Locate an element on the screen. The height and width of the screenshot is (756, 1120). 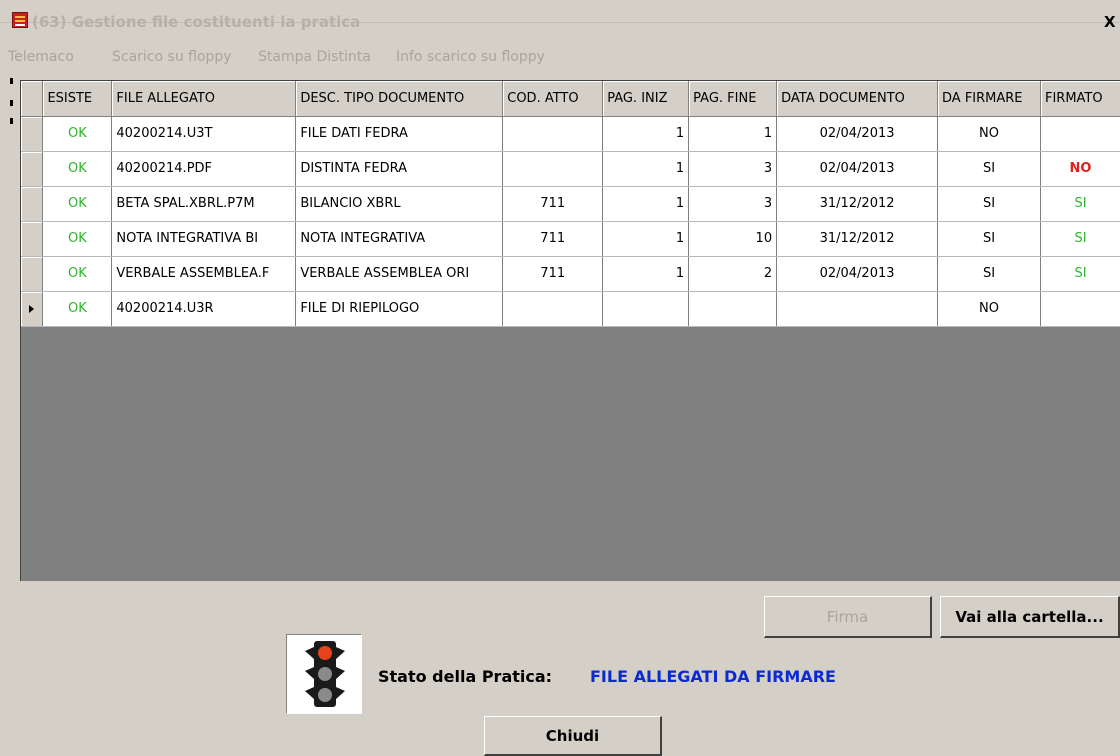
traffic-light-icon is located at coordinates (325, 674).